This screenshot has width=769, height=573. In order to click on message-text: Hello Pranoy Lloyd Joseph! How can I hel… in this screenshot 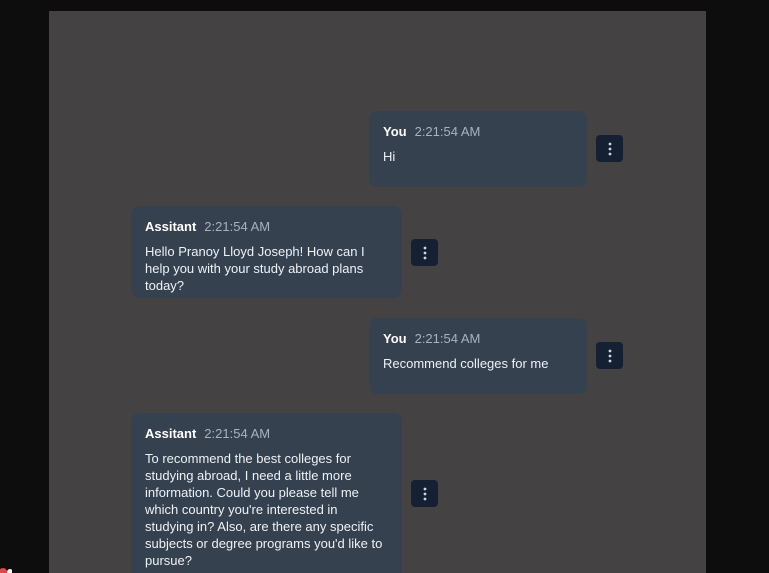, I will do `click(255, 268)`.